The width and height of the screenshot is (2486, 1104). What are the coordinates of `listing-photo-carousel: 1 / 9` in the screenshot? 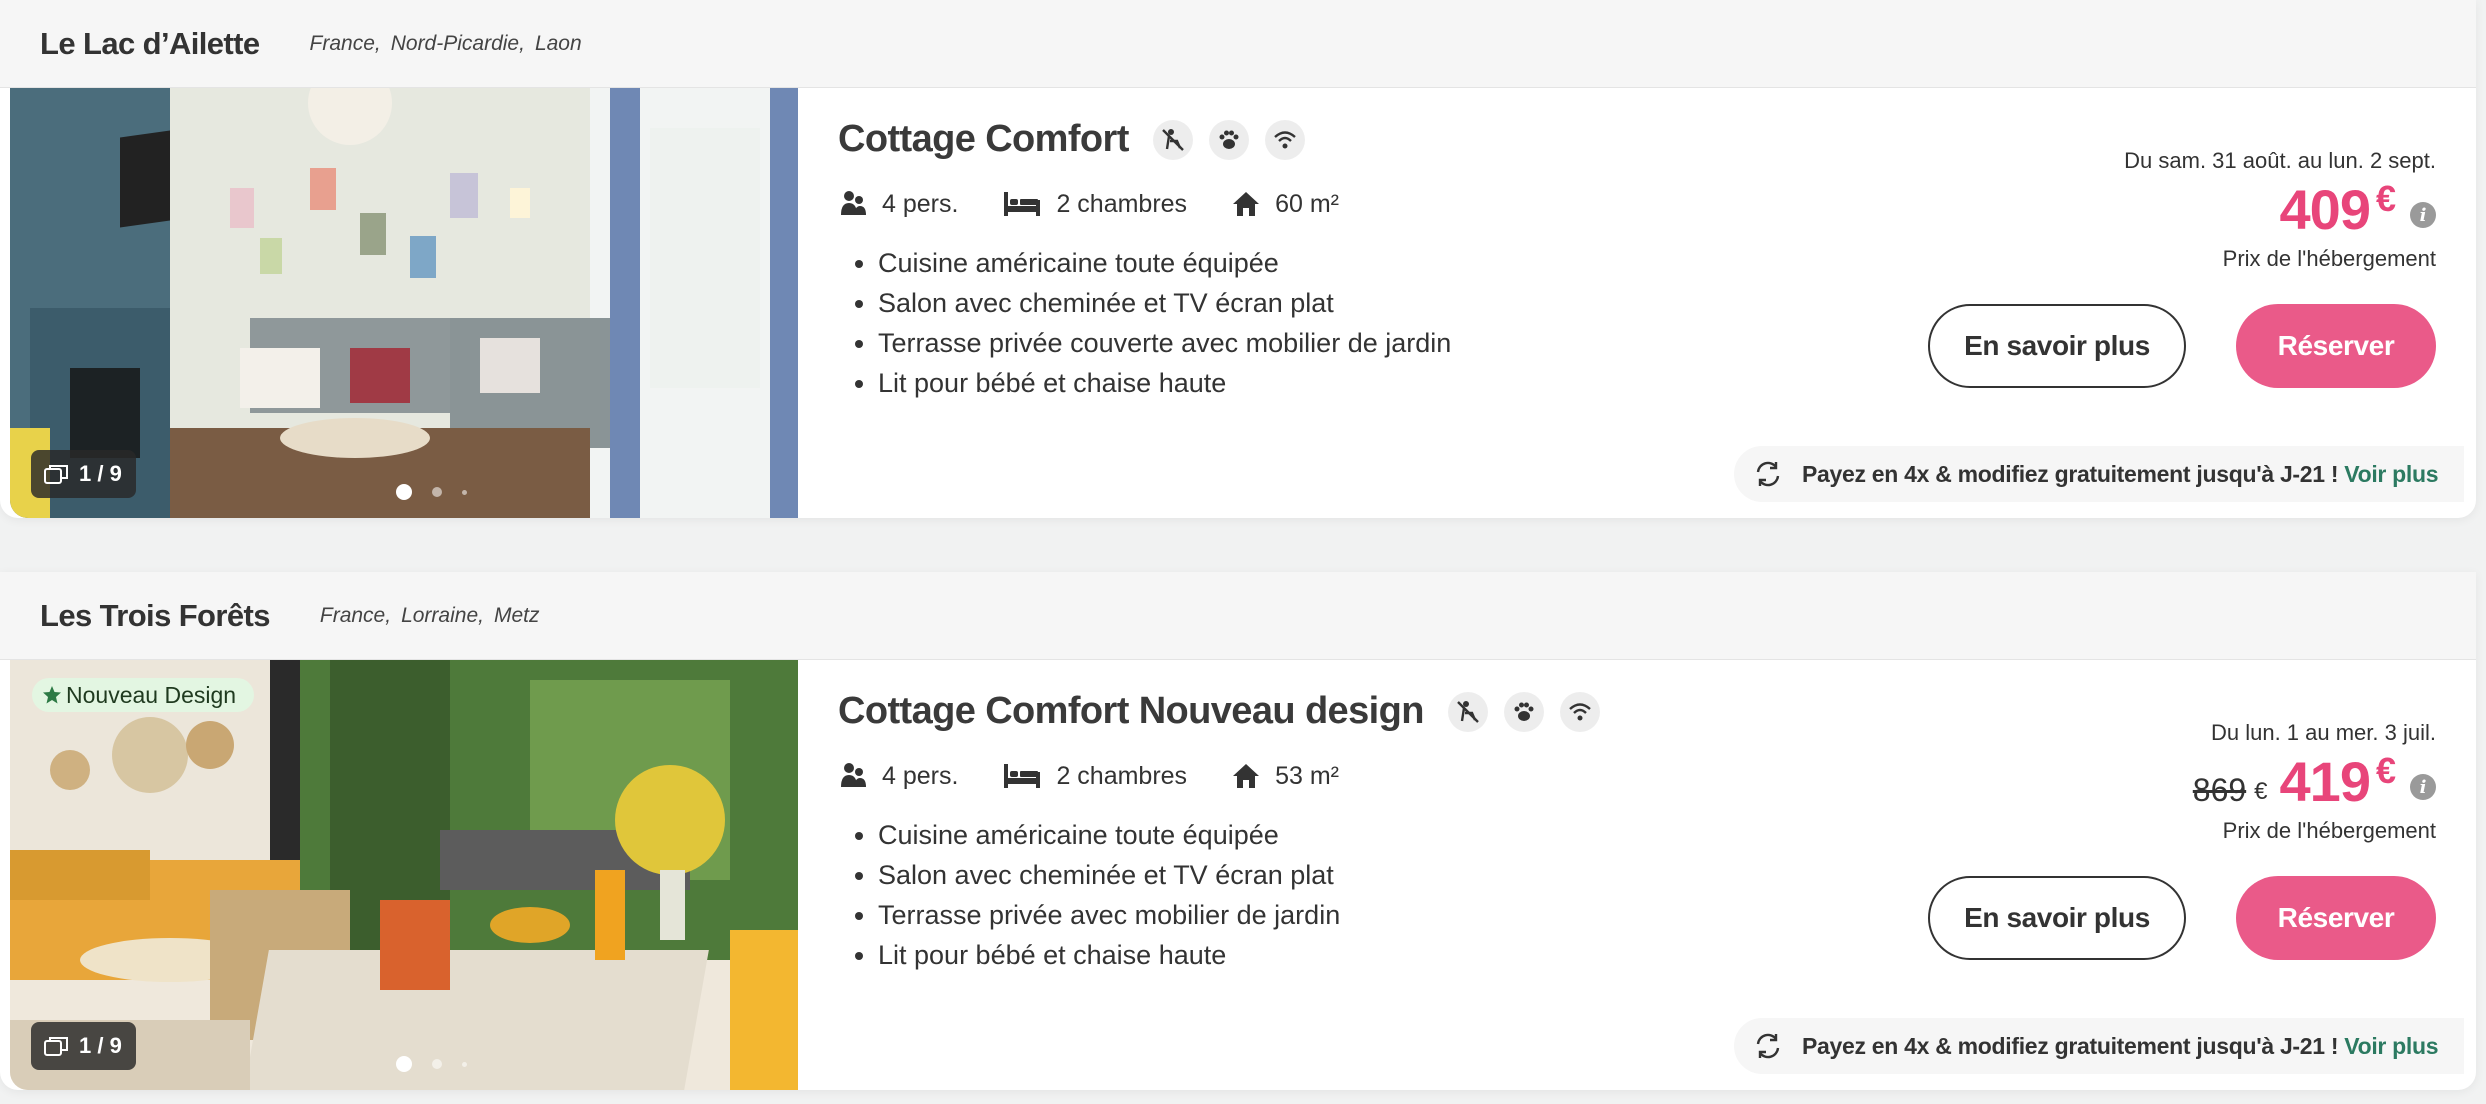 It's located at (404, 303).